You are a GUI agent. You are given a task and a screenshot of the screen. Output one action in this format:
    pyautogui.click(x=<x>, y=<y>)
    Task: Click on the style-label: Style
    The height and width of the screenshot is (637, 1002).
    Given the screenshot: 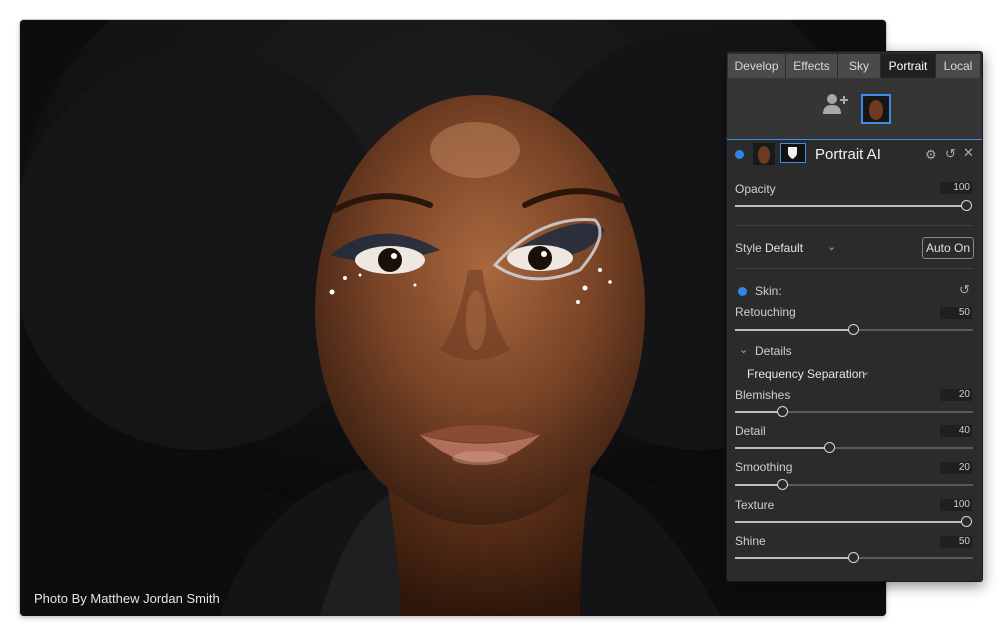 What is the action you would take?
    pyautogui.click(x=748, y=248)
    